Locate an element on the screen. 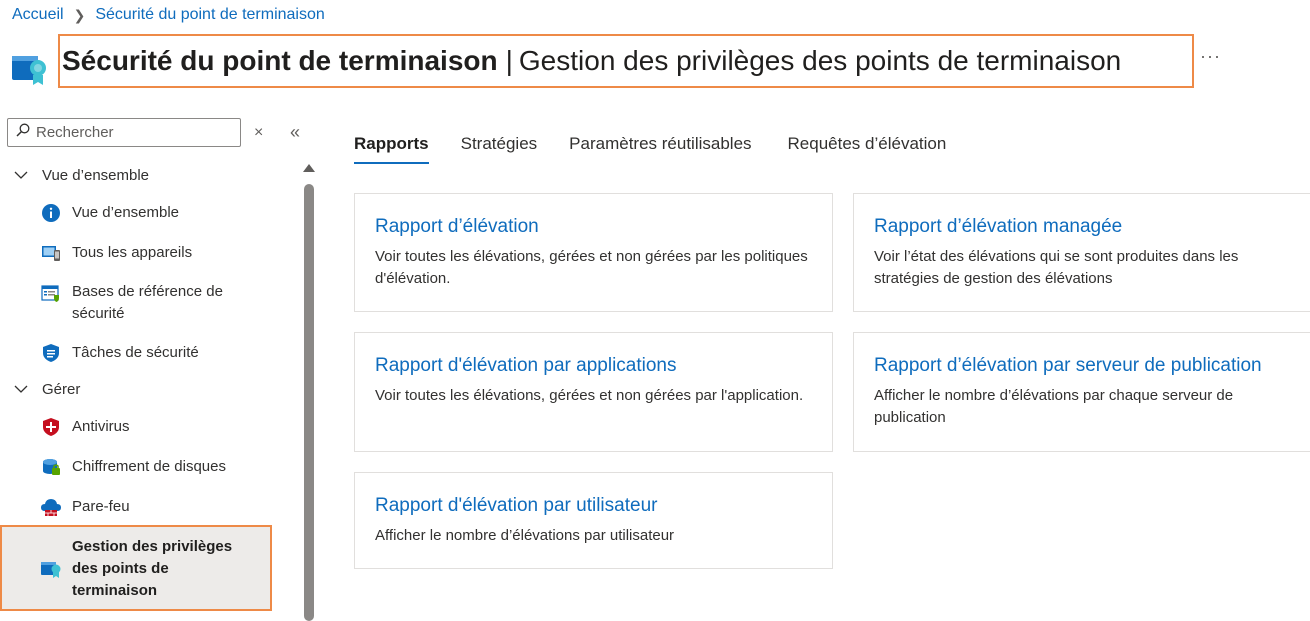 This screenshot has height=621, width=1310. sidebar-item-all-devices: Tous les appareils is located at coordinates (150, 253).